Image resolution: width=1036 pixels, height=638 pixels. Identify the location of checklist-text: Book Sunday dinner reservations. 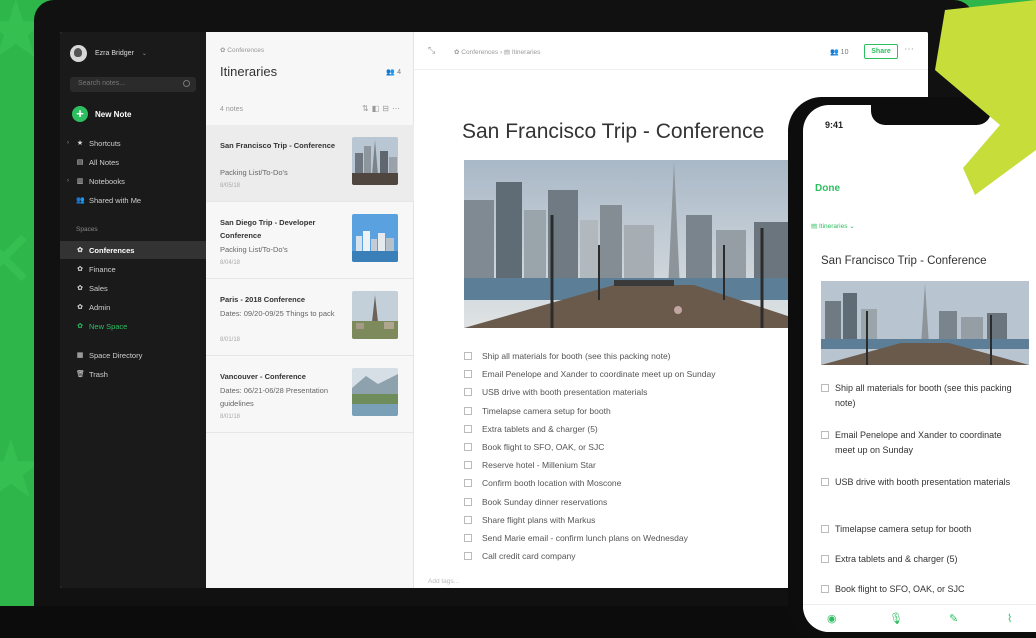
(545, 501).